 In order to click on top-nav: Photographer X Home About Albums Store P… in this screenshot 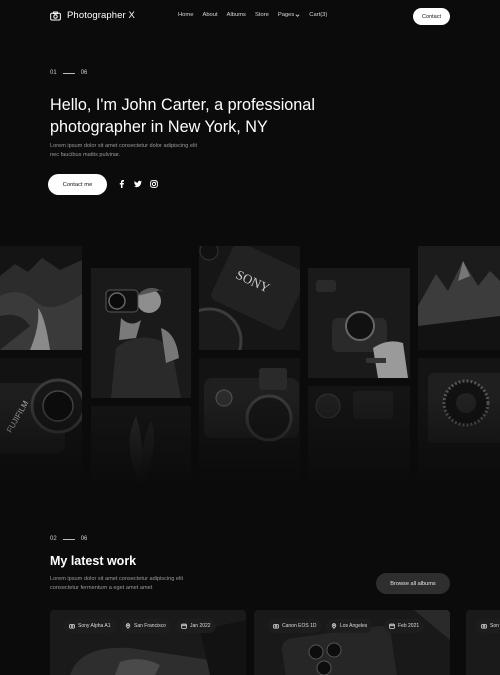, I will do `click(250, 17)`.